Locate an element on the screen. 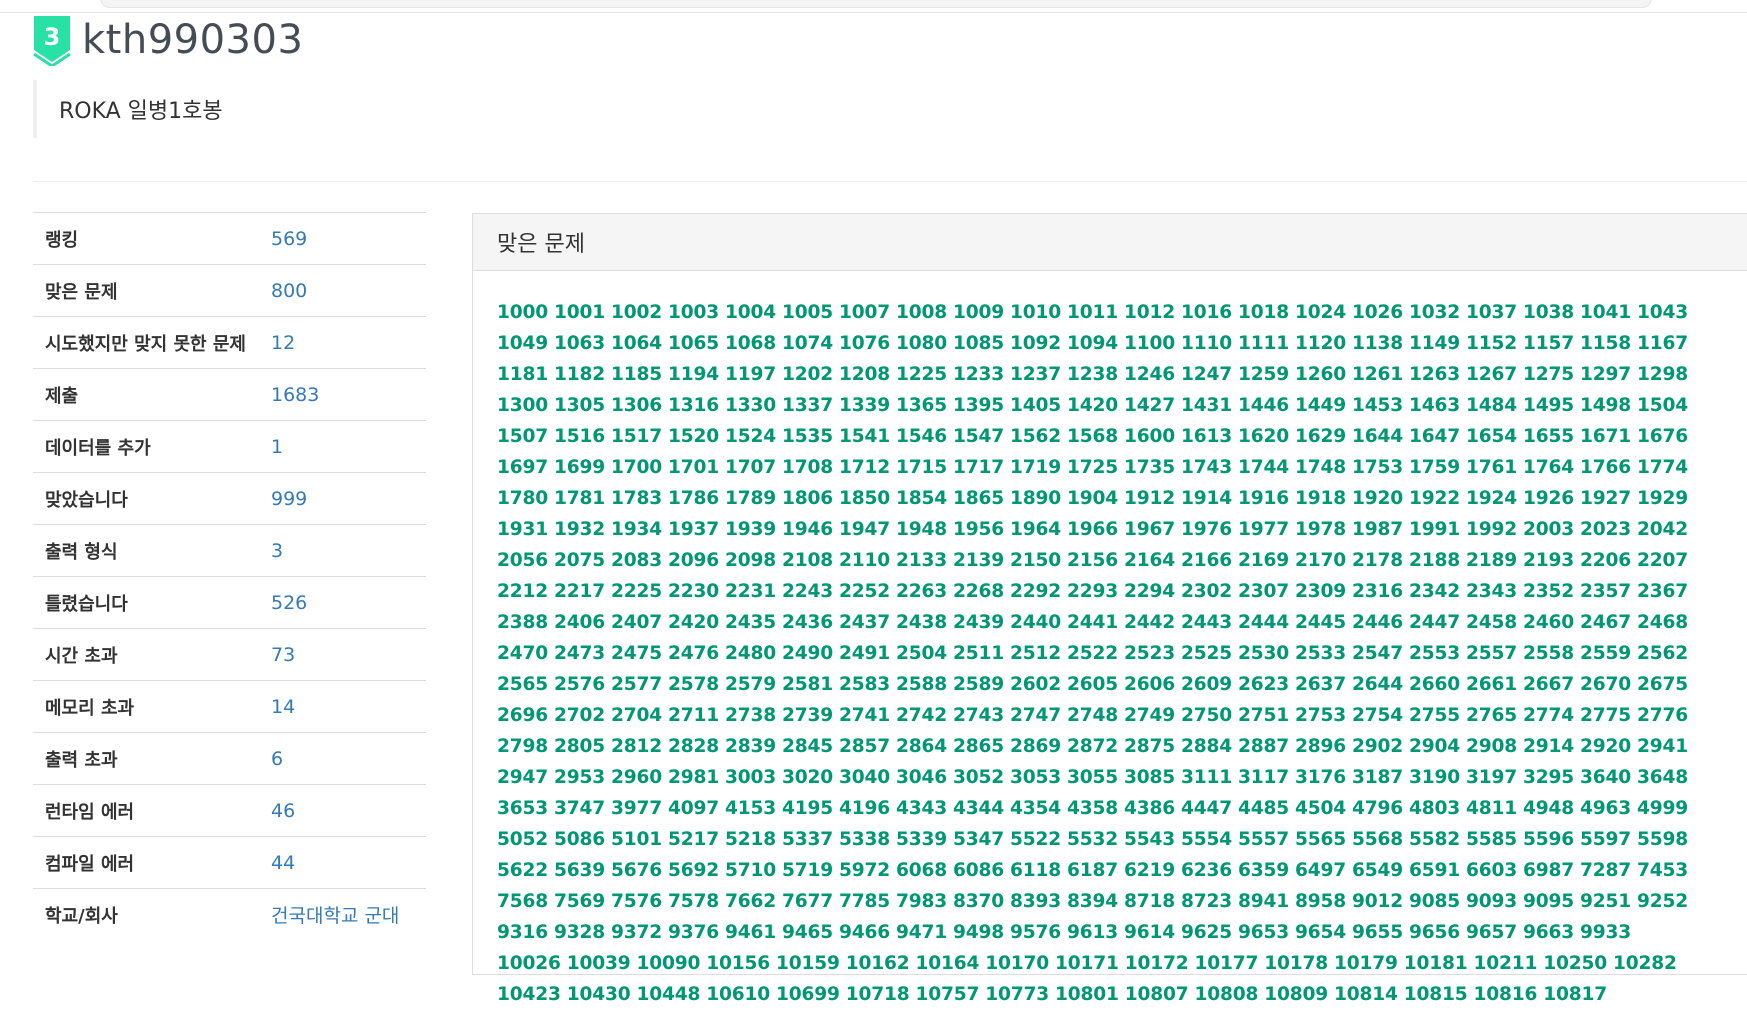 The image size is (1747, 1010). problem-link: 1065 is located at coordinates (693, 343).